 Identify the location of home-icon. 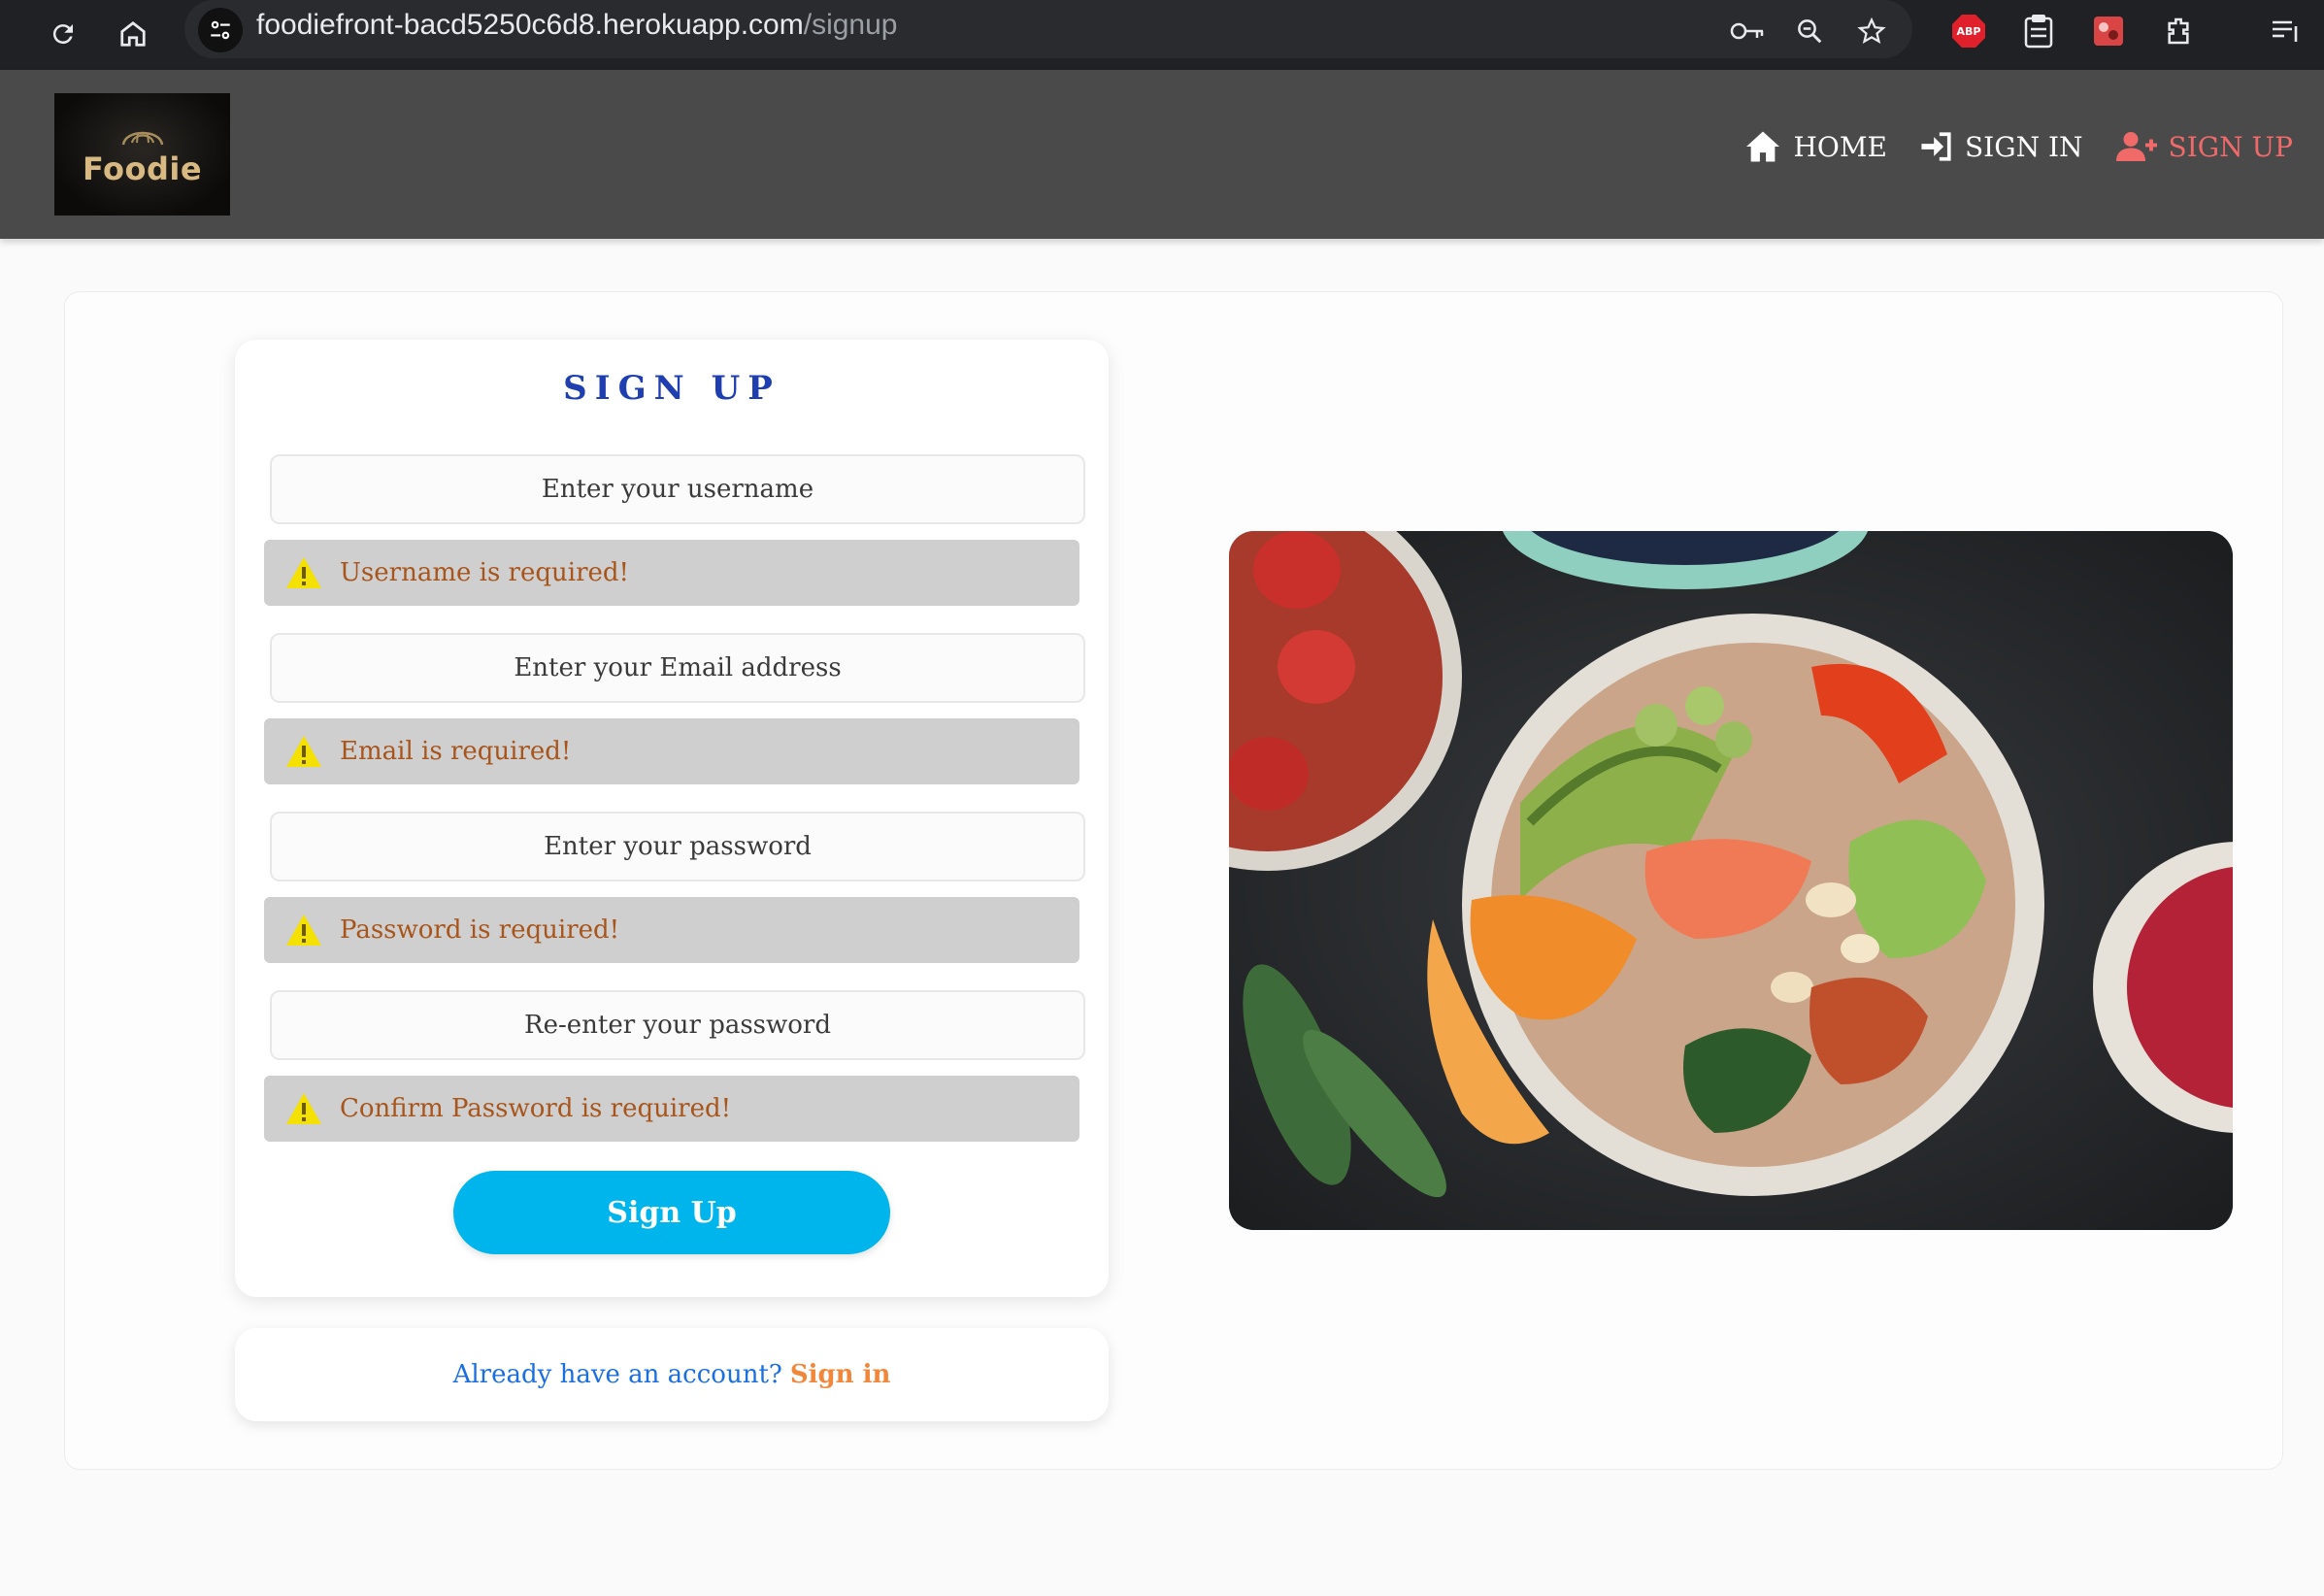
(1763, 146).